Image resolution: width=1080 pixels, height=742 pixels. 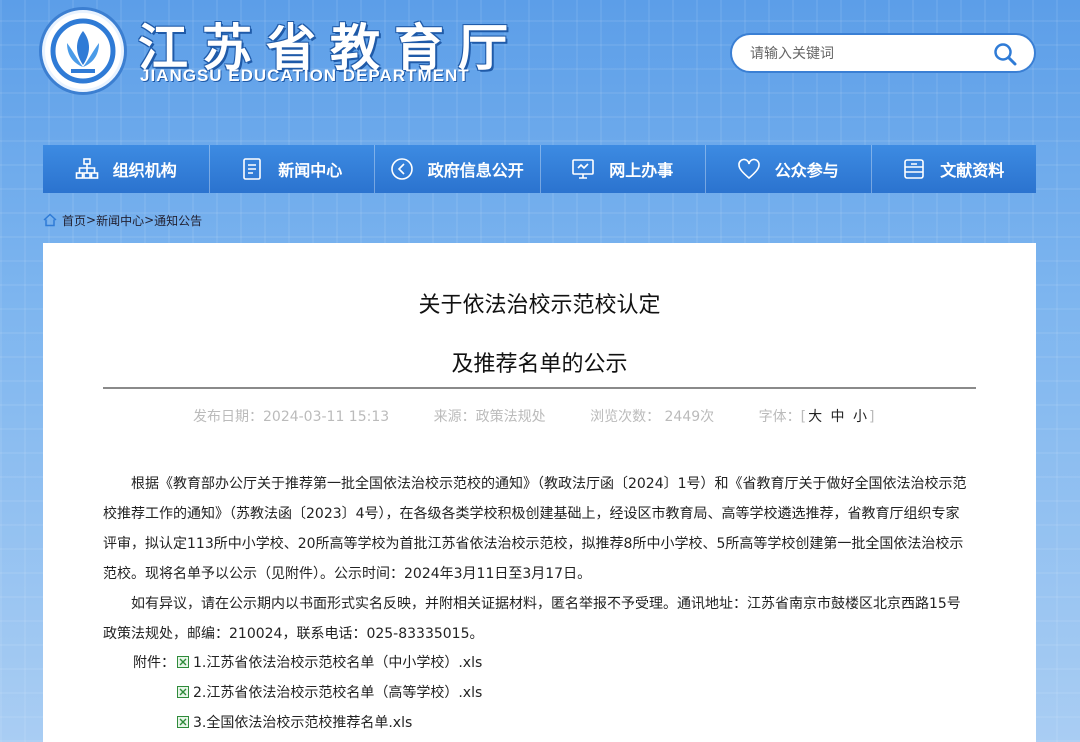 What do you see at coordinates (144, 170) in the screenshot?
I see `nav-label: 组织机构` at bounding box center [144, 170].